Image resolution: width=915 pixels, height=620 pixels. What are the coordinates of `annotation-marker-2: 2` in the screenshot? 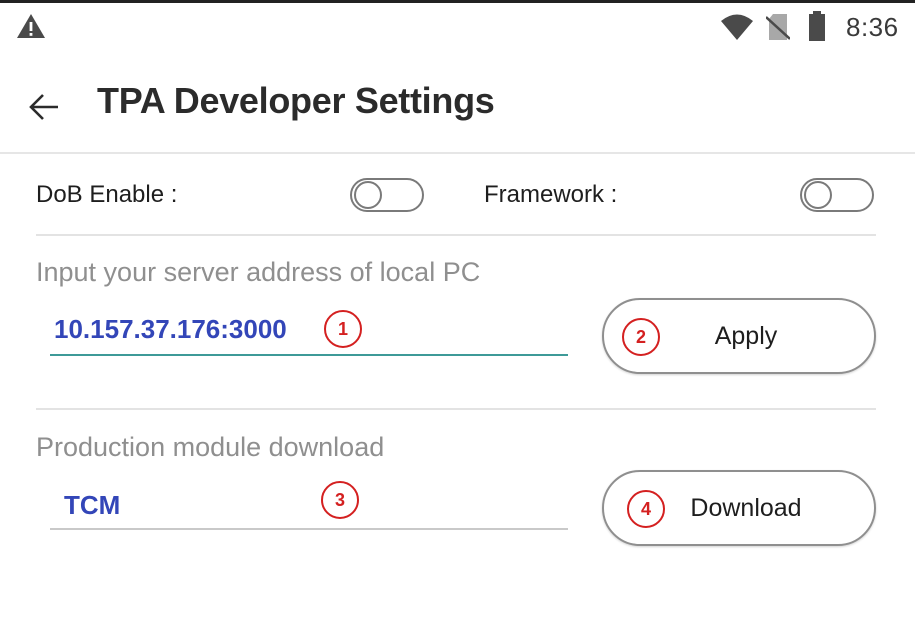 It's located at (641, 337).